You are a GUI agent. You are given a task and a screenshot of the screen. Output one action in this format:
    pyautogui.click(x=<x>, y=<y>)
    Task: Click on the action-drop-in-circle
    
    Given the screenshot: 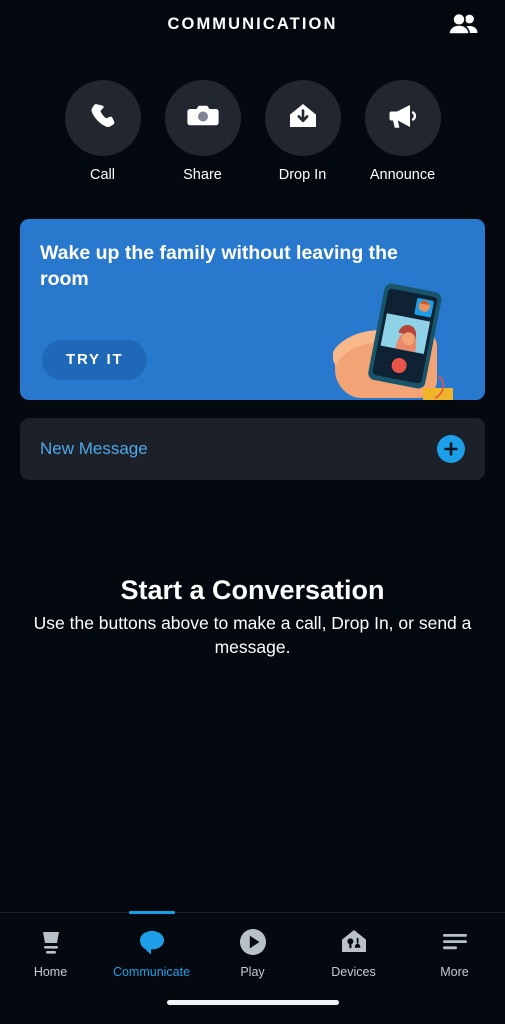 What is the action you would take?
    pyautogui.click(x=302, y=118)
    